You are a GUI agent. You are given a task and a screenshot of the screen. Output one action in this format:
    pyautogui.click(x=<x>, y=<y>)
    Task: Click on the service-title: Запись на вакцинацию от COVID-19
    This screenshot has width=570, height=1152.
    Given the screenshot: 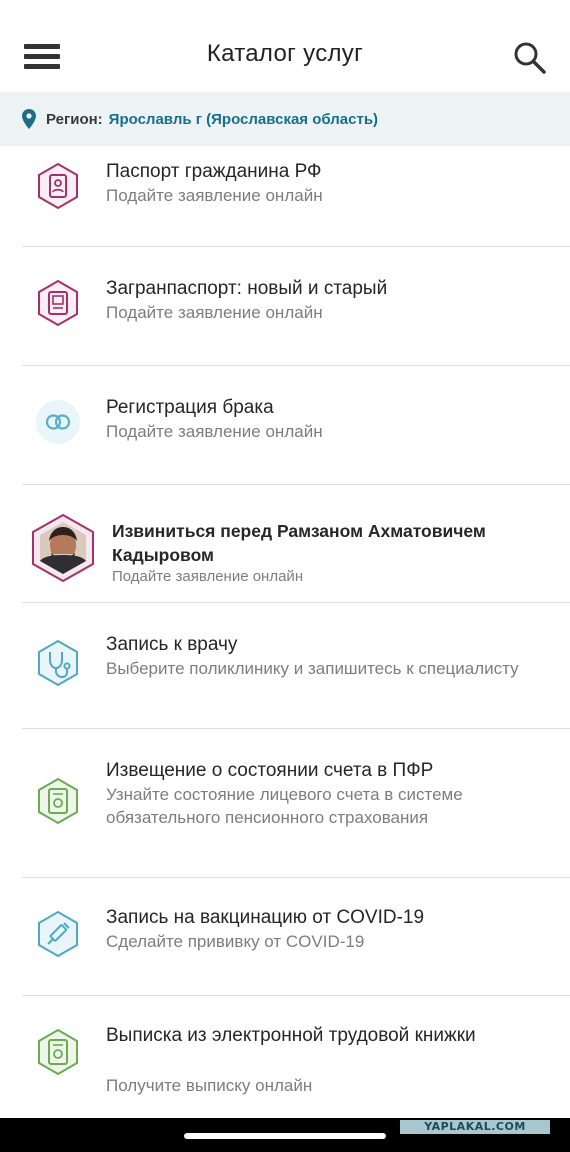 What is the action you would take?
    pyautogui.click(x=265, y=917)
    